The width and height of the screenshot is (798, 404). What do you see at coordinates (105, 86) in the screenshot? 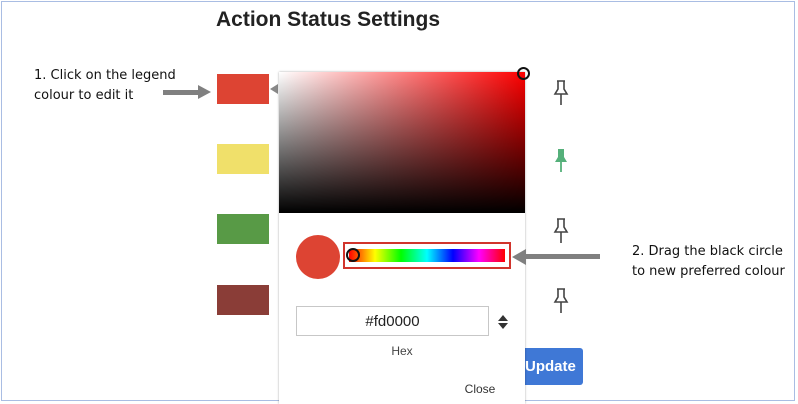
I see `annotation-step-1: 1. Click on the legend colour to edit it` at bounding box center [105, 86].